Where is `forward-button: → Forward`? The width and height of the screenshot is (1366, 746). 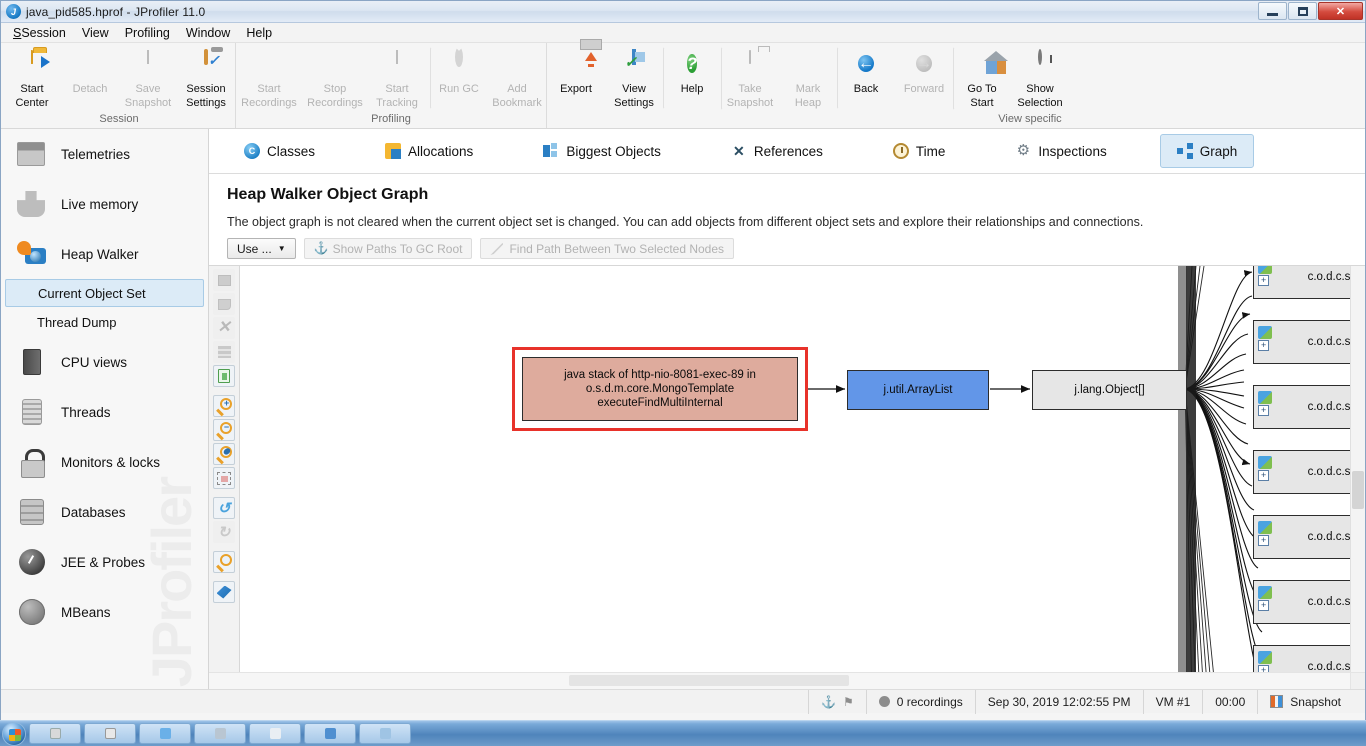
forward-button: → Forward is located at coordinates (924, 78).